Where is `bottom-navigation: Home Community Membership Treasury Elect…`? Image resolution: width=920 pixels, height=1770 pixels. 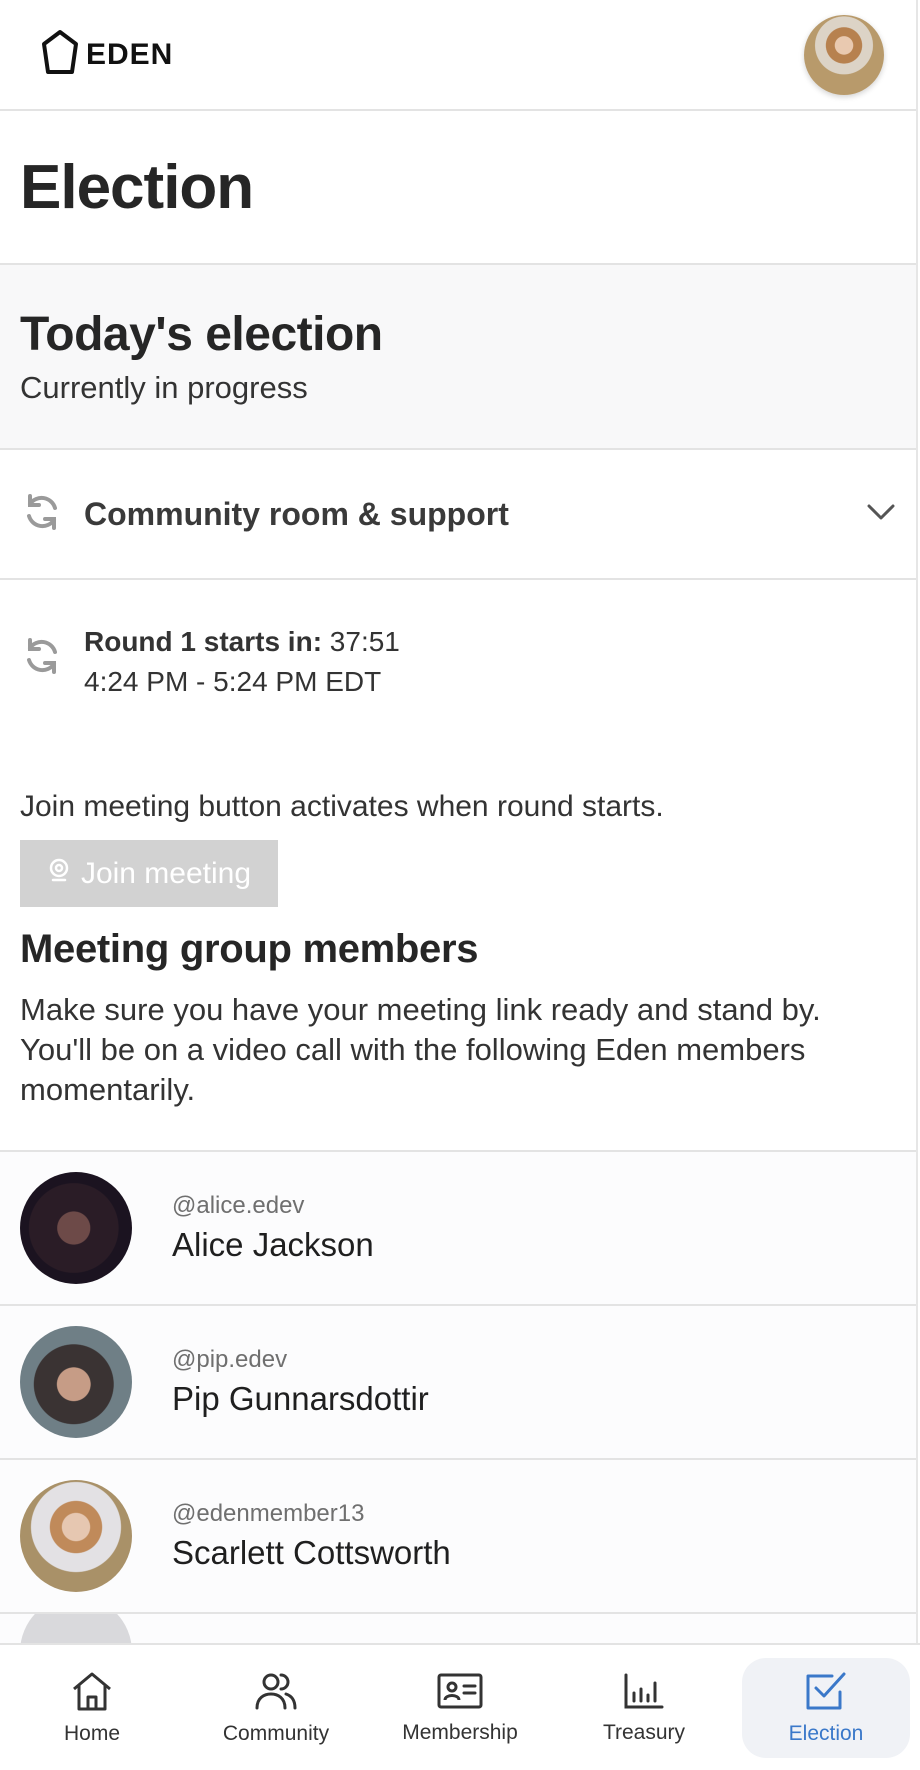
bottom-navigation: Home Community Membership Treasury Elect… is located at coordinates (460, 1706).